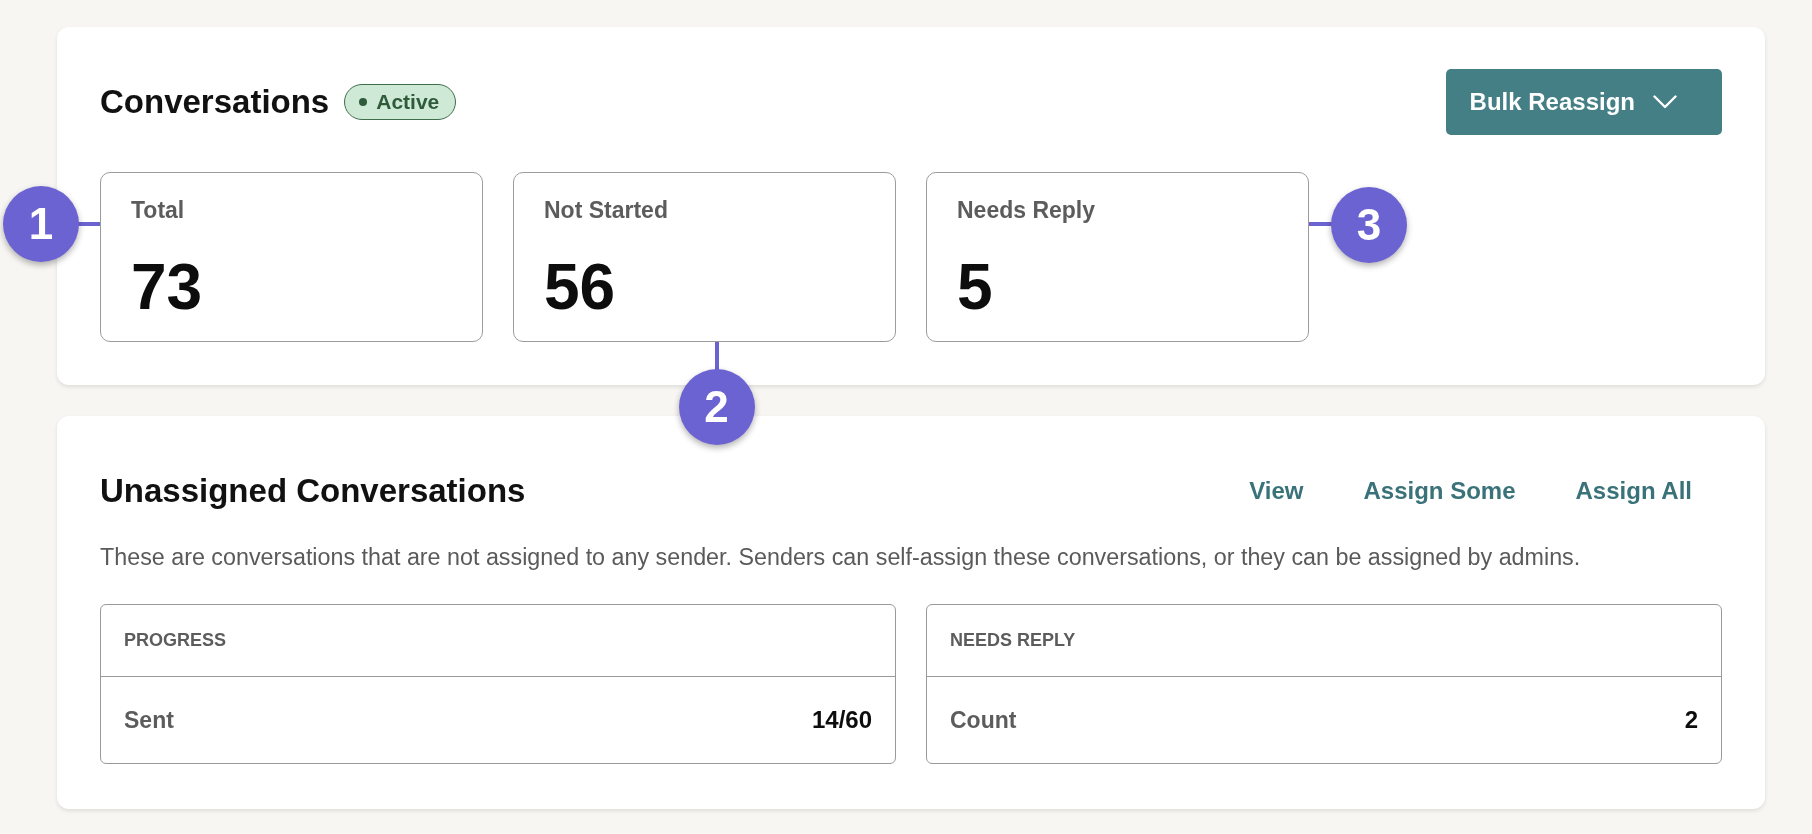 The image size is (1812, 834). I want to click on stat-value: 56, so click(580, 287).